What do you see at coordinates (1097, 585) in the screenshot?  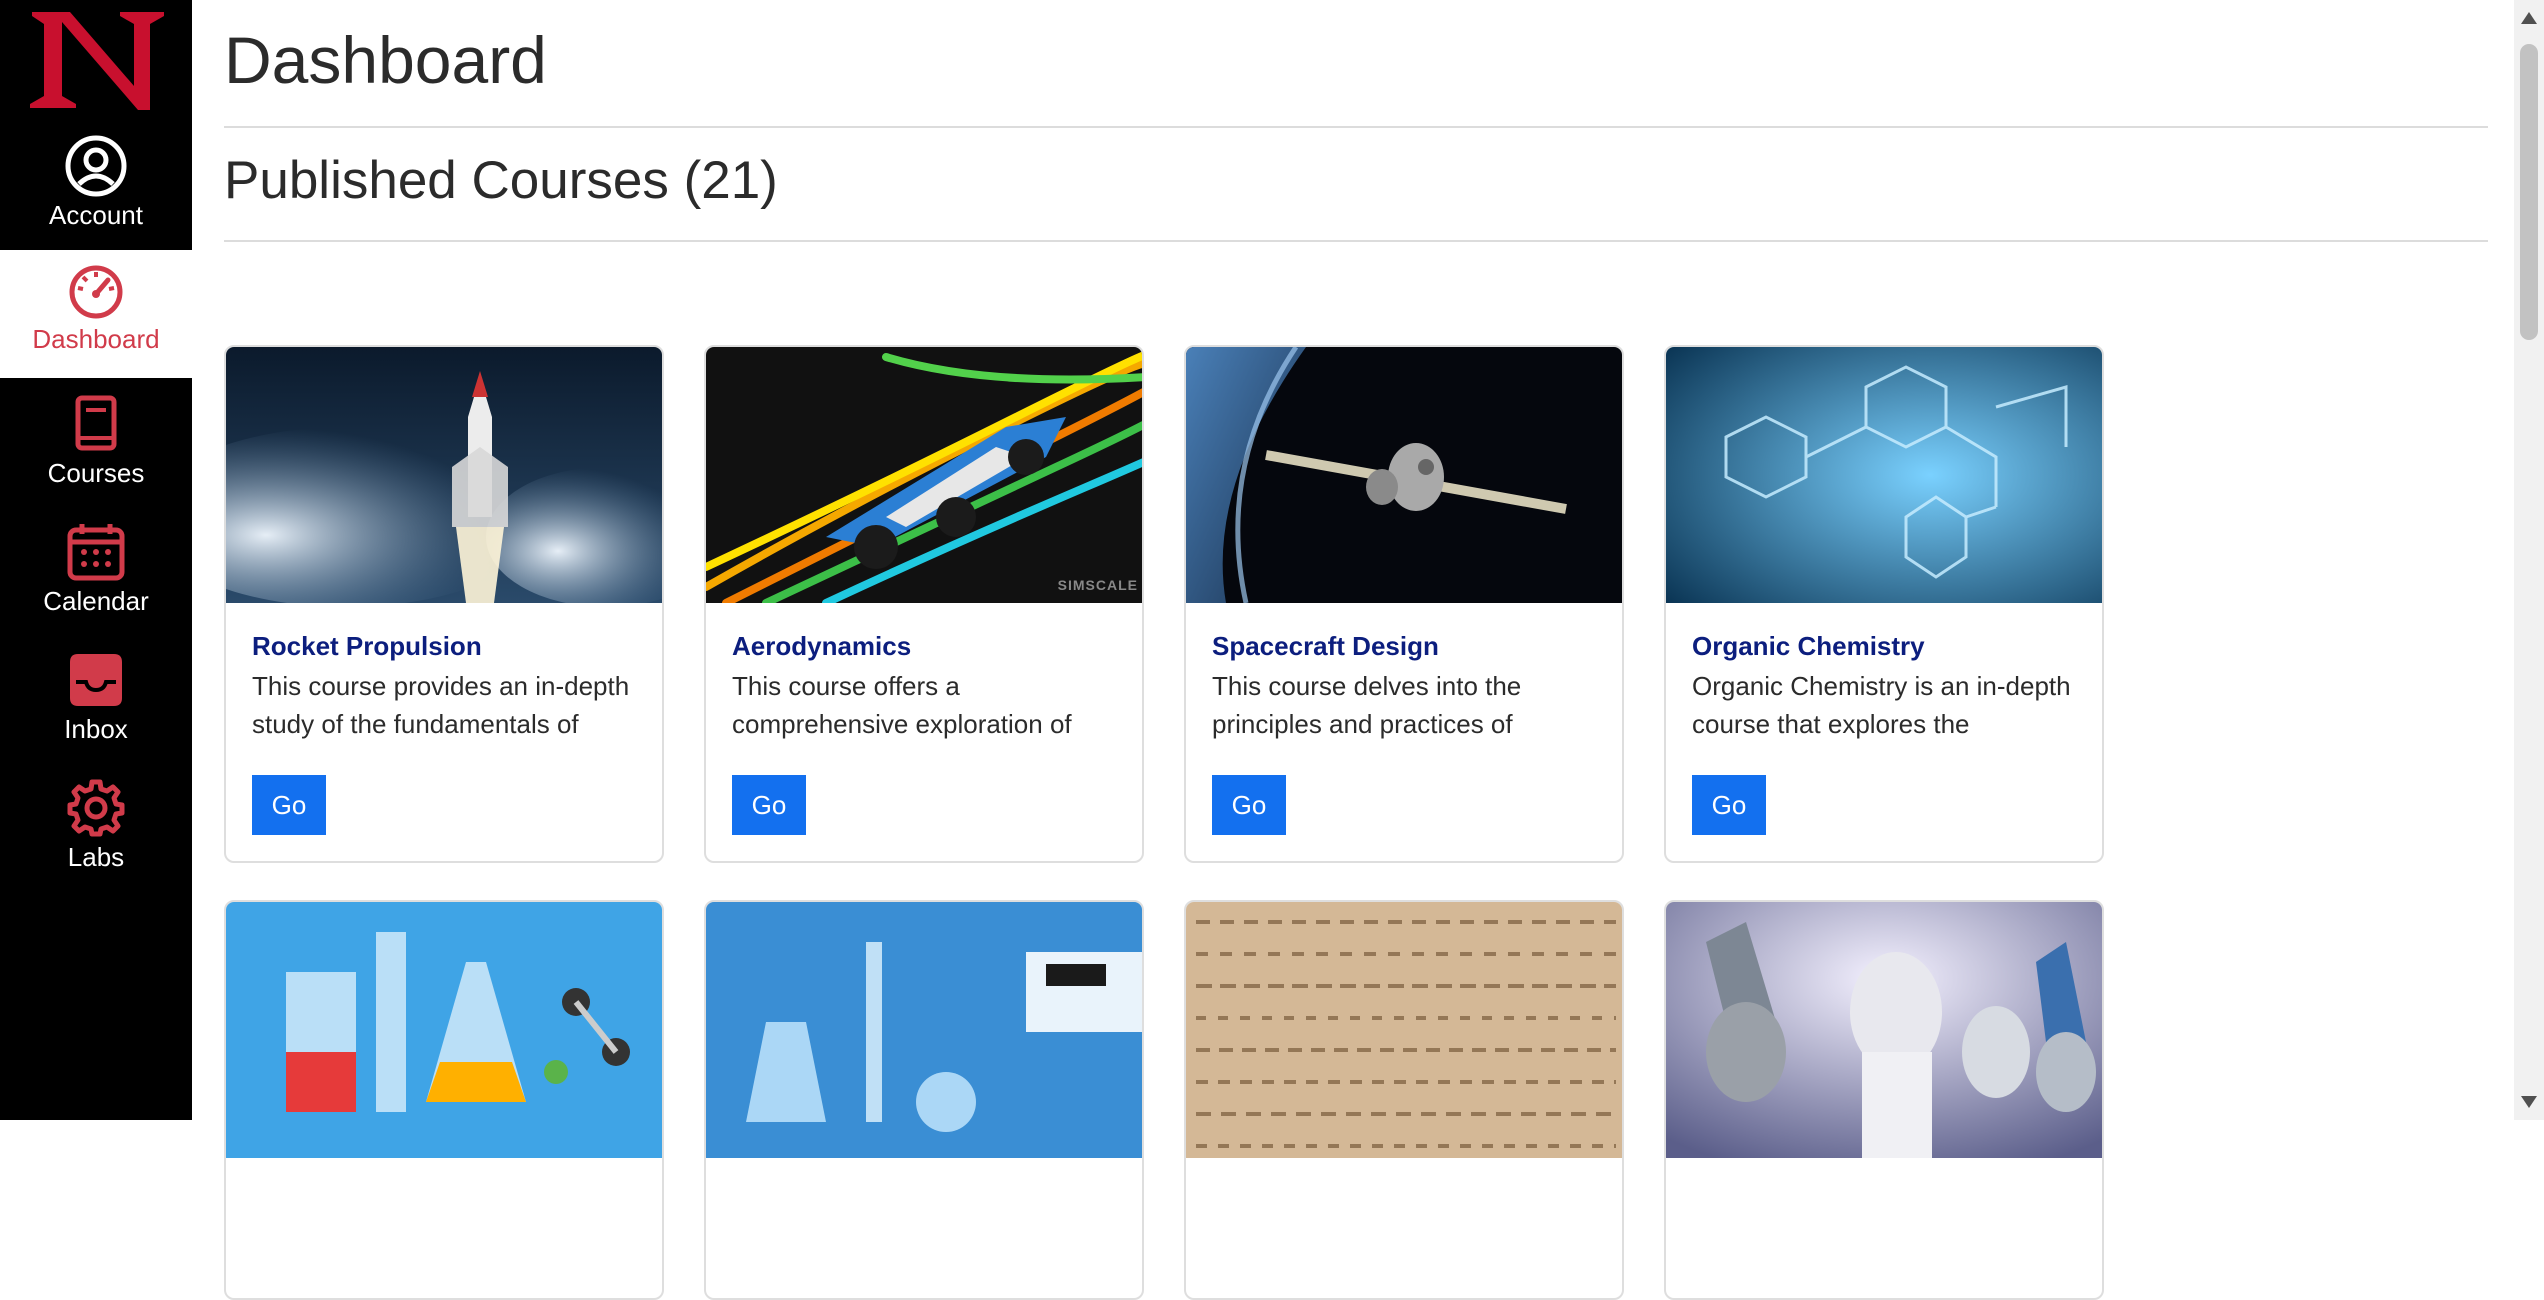 I see `simscale-watermark: SIMSCALE` at bounding box center [1097, 585].